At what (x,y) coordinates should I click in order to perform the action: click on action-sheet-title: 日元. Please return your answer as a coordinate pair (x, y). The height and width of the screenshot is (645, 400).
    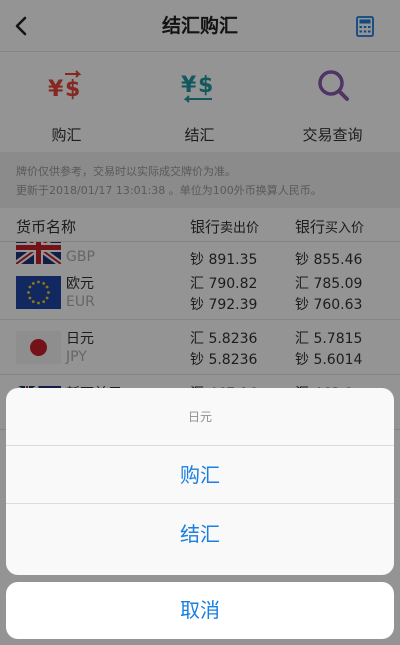
    Looking at the image, I should click on (200, 417).